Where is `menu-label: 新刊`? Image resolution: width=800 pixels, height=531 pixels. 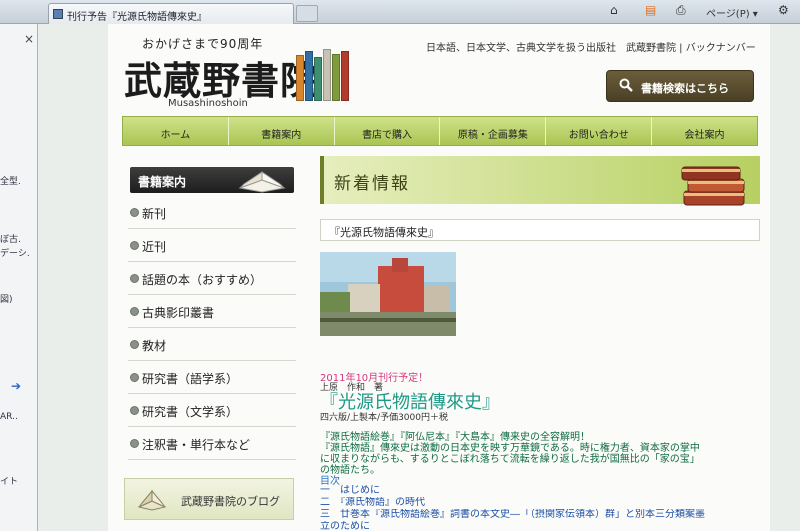 menu-label: 新刊 is located at coordinates (154, 214).